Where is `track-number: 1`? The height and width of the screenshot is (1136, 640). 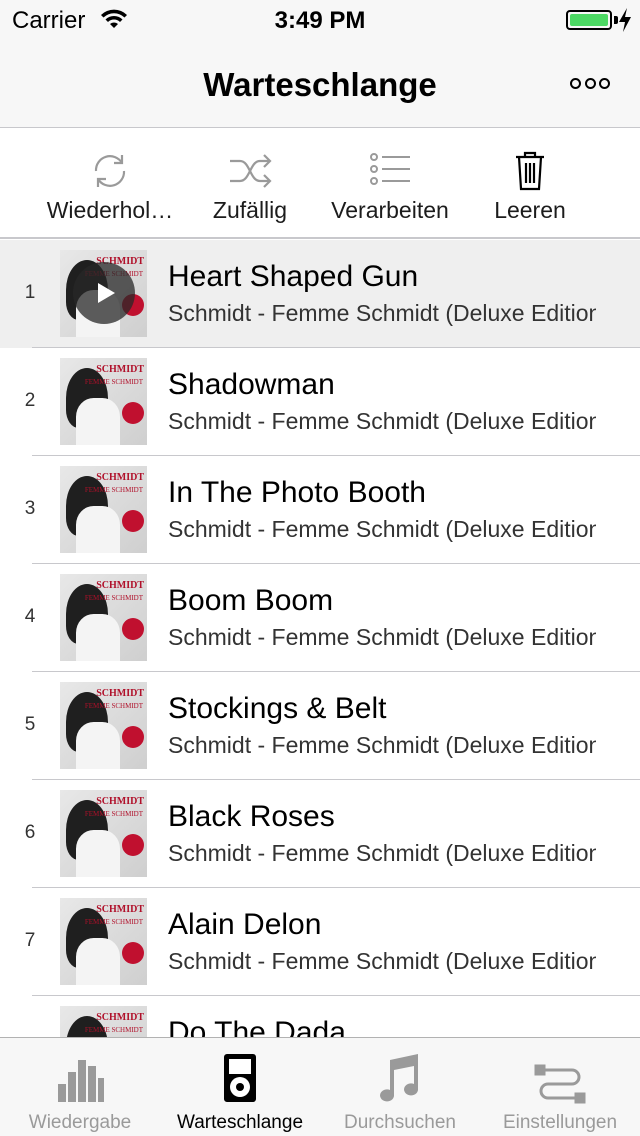
track-number: 1 is located at coordinates (30, 292).